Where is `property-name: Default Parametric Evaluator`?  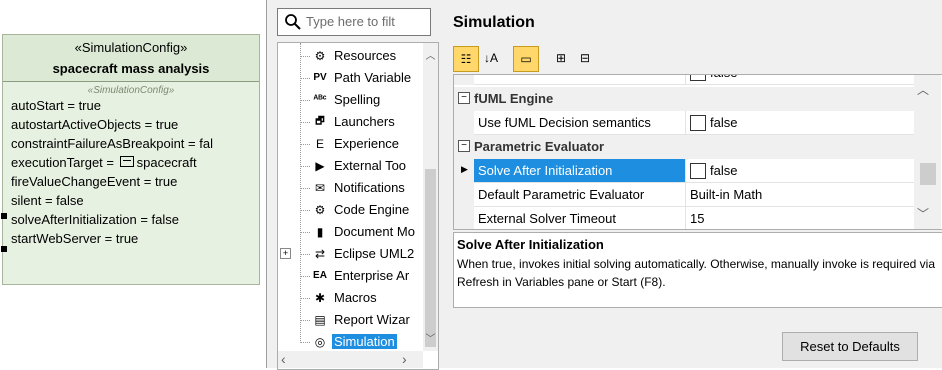
property-name: Default Parametric Evaluator is located at coordinates (561, 194).